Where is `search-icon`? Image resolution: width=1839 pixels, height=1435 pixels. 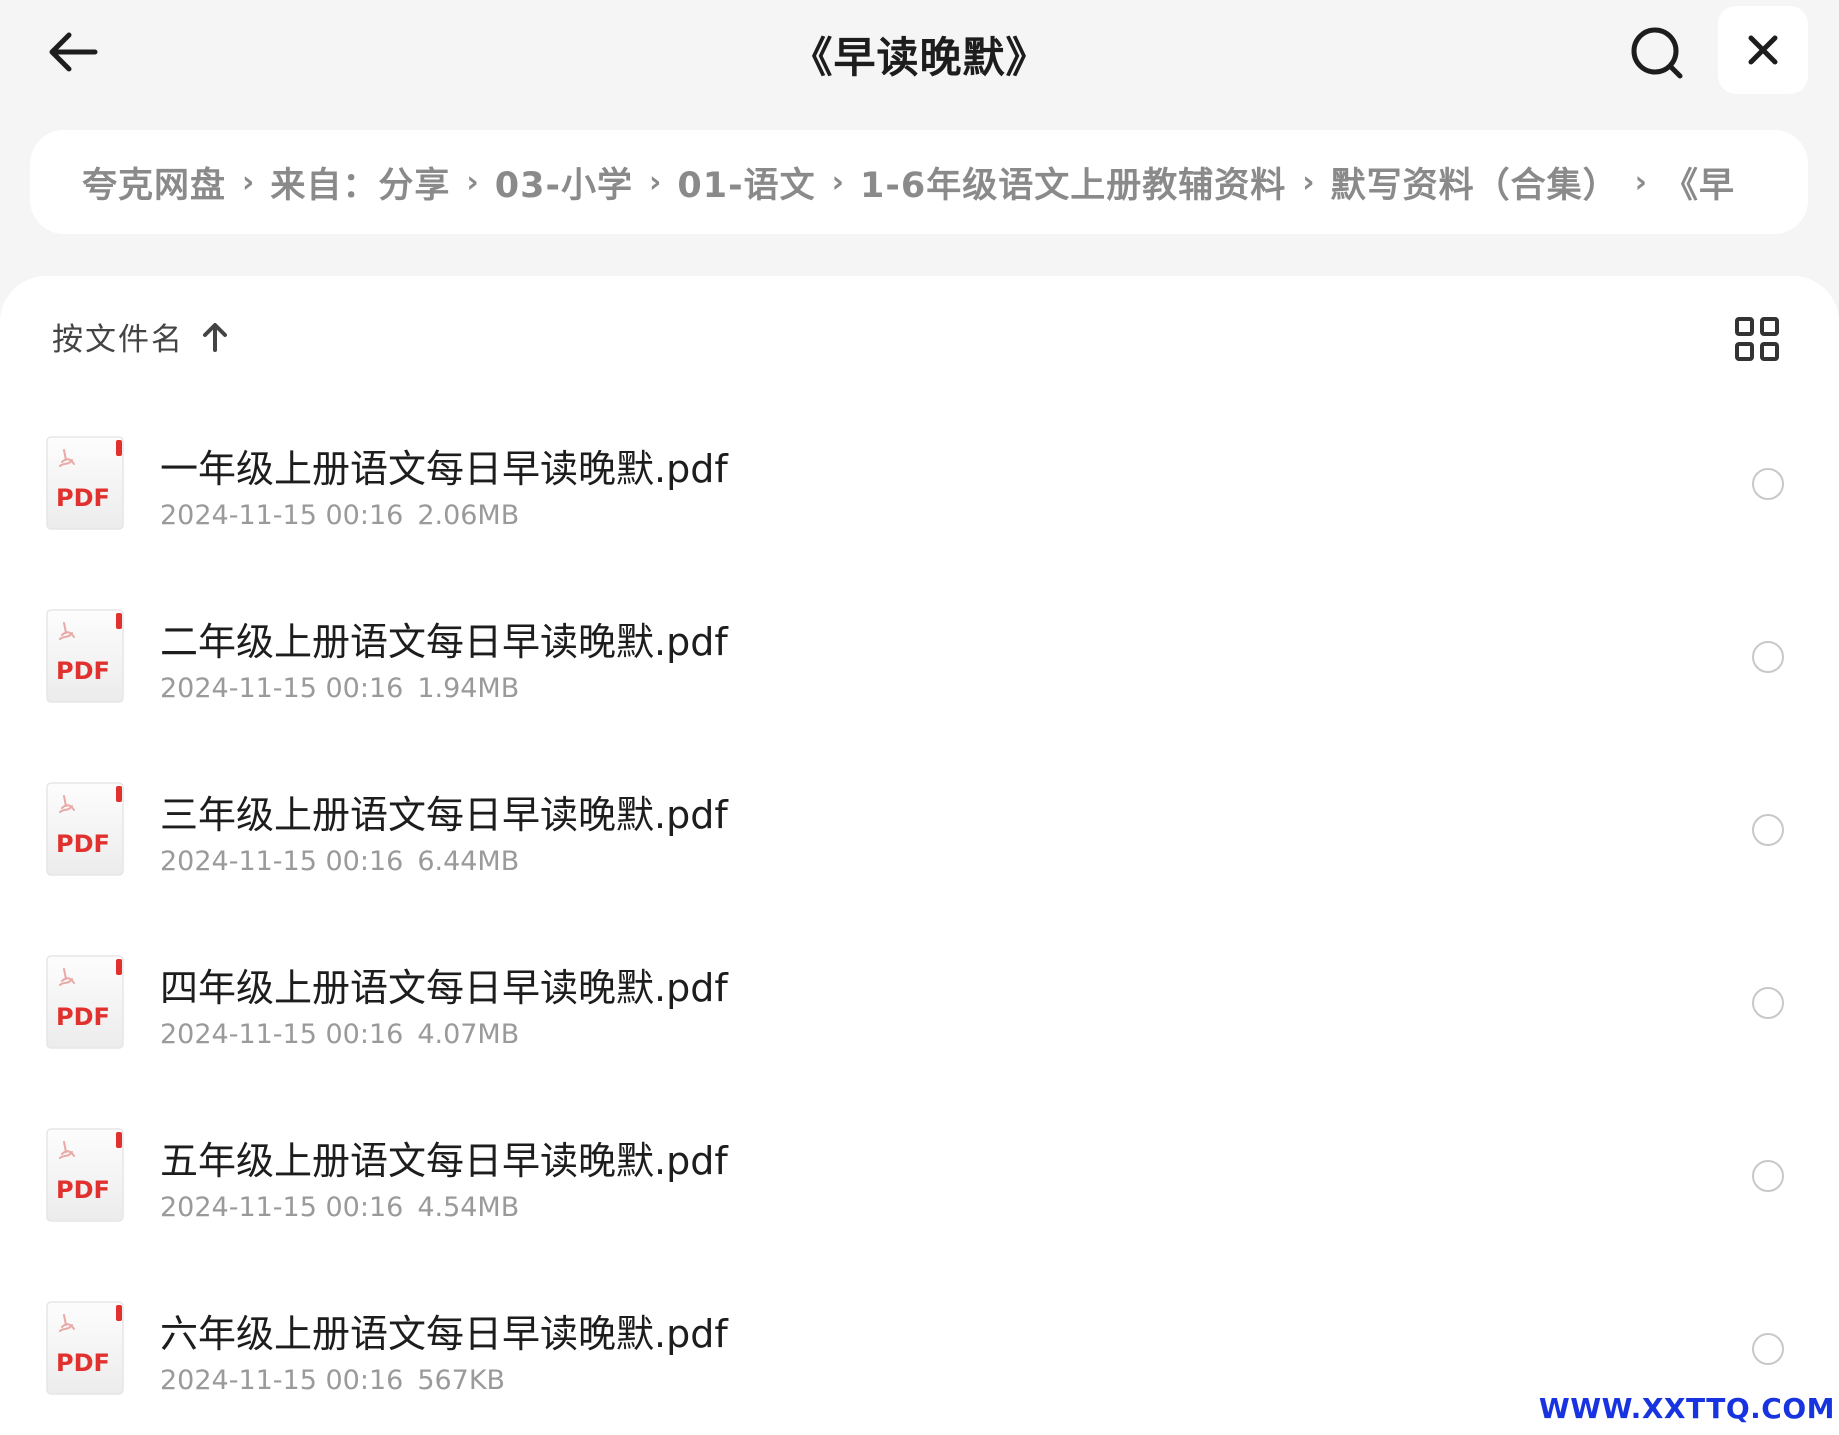
search-icon is located at coordinates (1657, 53).